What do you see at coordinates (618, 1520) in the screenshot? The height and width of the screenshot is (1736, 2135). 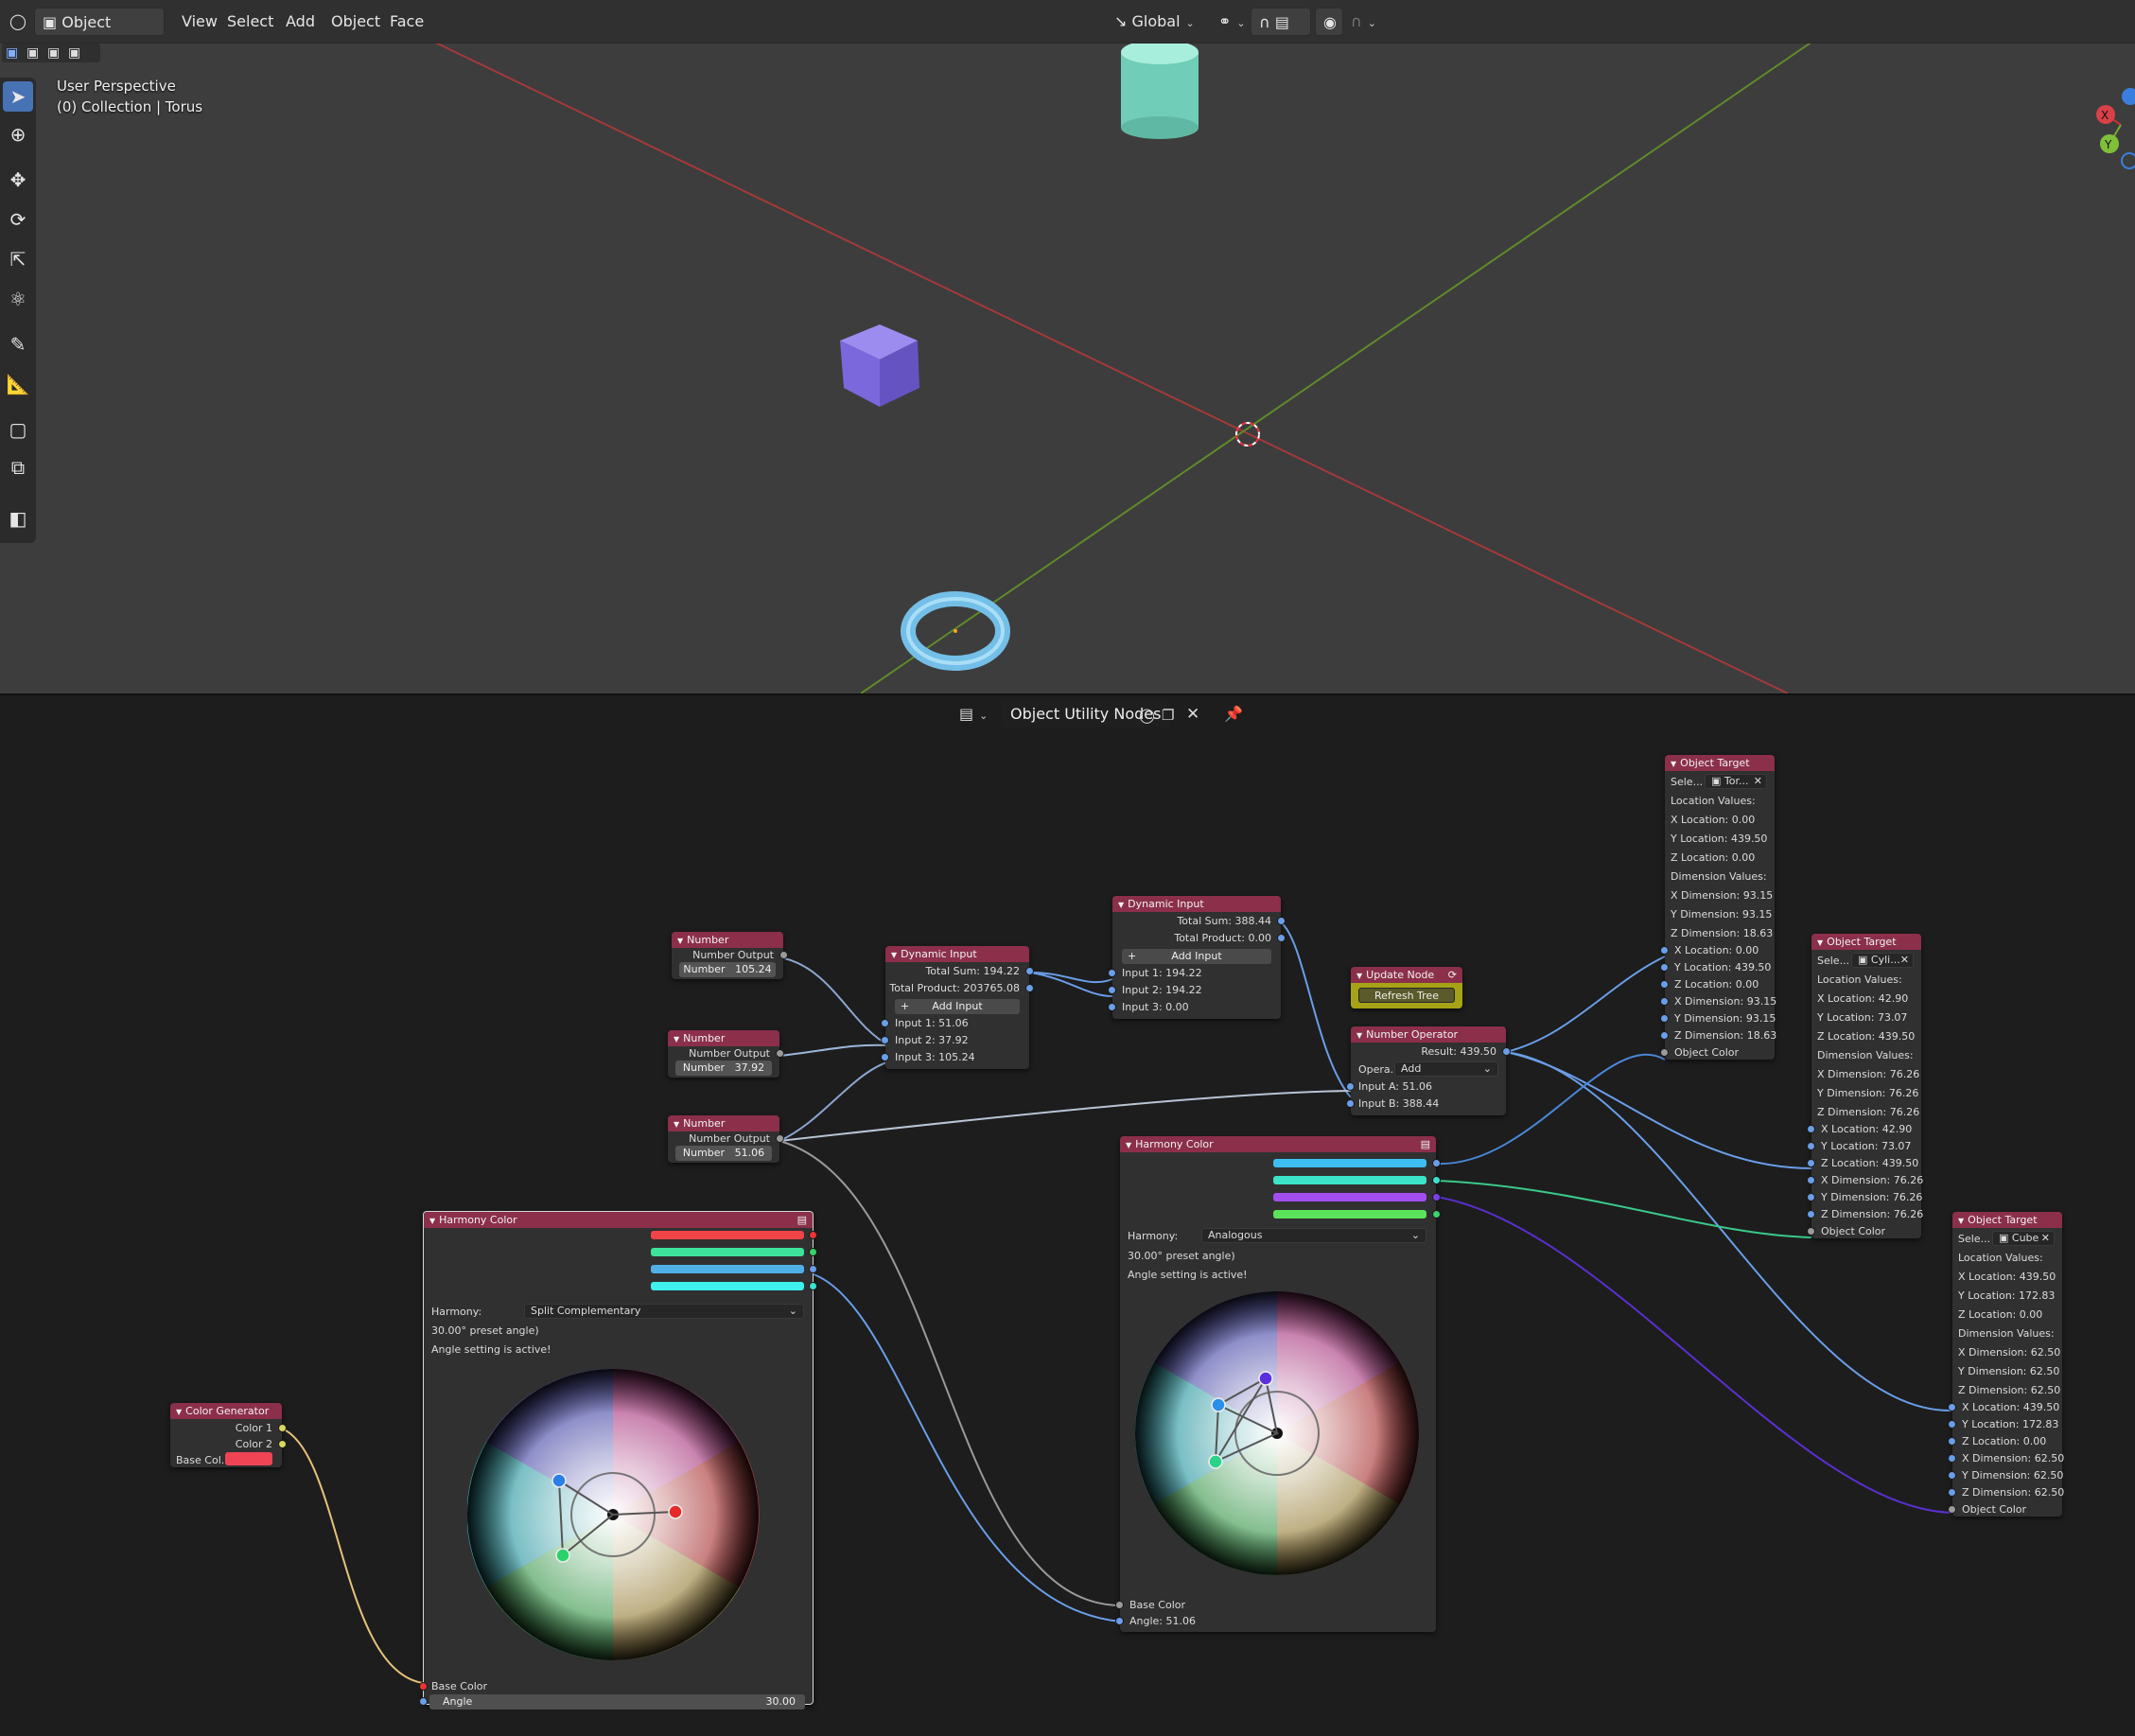 I see `color-wheel` at bounding box center [618, 1520].